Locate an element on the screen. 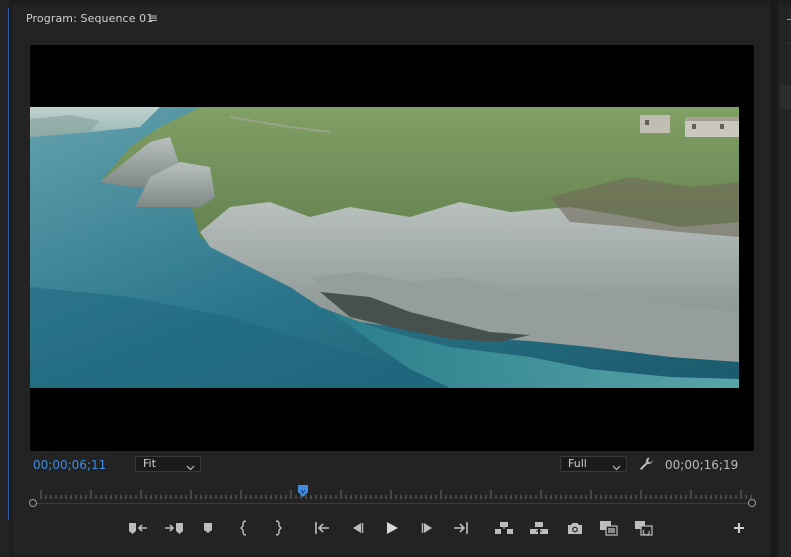 The image size is (791, 557). step-forward-icon is located at coordinates (426, 528).